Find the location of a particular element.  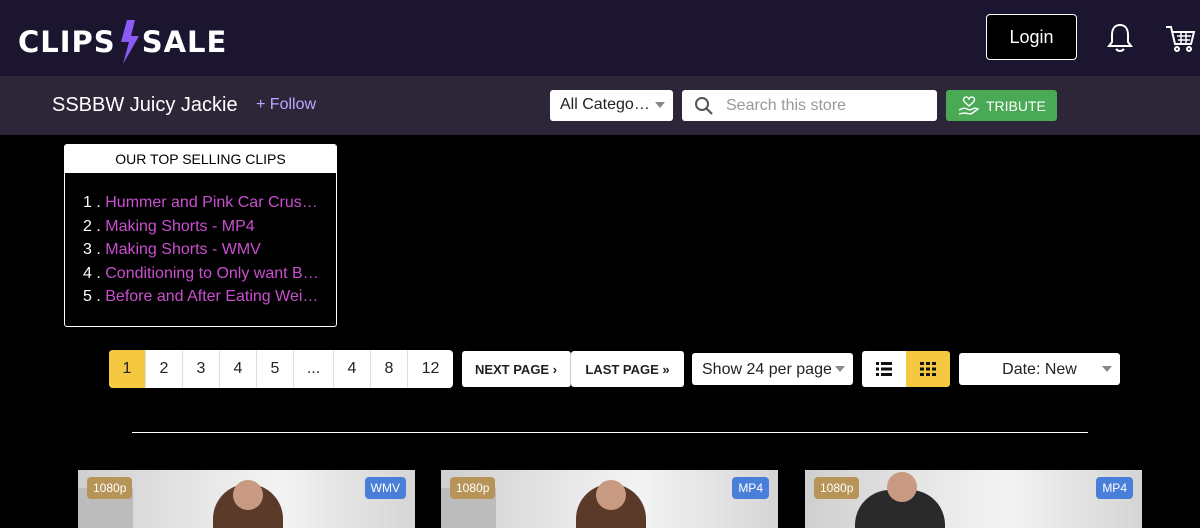

login-button: Login is located at coordinates (1031, 37).